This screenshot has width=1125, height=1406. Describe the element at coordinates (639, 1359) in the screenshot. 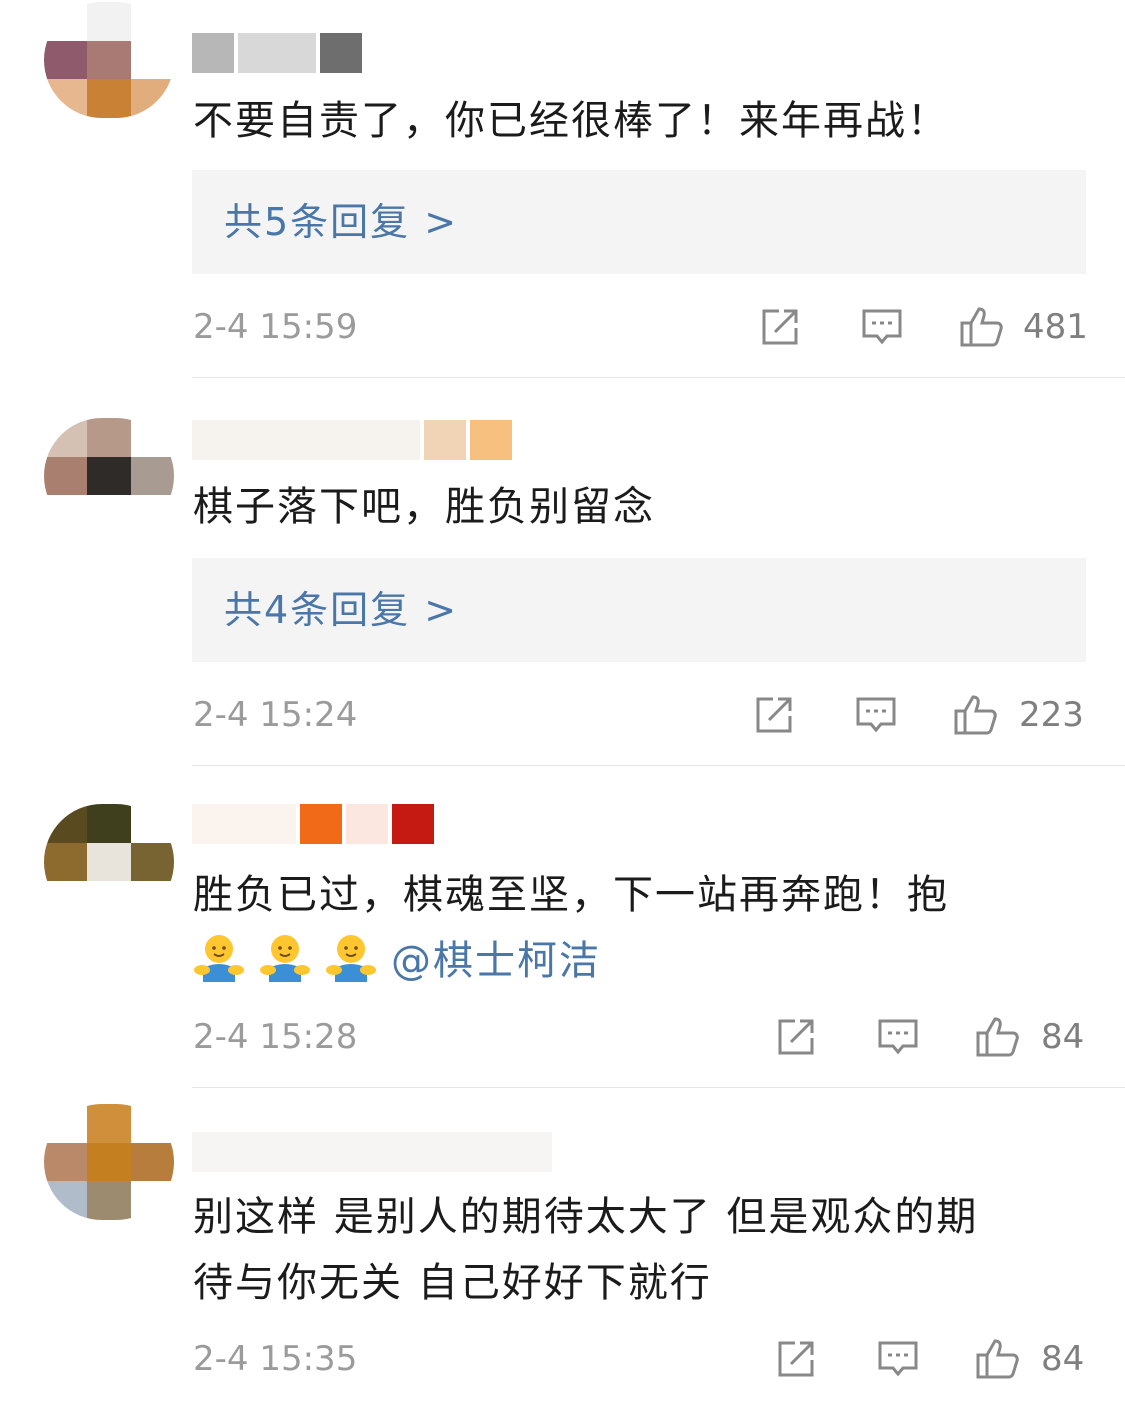

I see `comment-meta: 2-4 15:35 84` at that location.